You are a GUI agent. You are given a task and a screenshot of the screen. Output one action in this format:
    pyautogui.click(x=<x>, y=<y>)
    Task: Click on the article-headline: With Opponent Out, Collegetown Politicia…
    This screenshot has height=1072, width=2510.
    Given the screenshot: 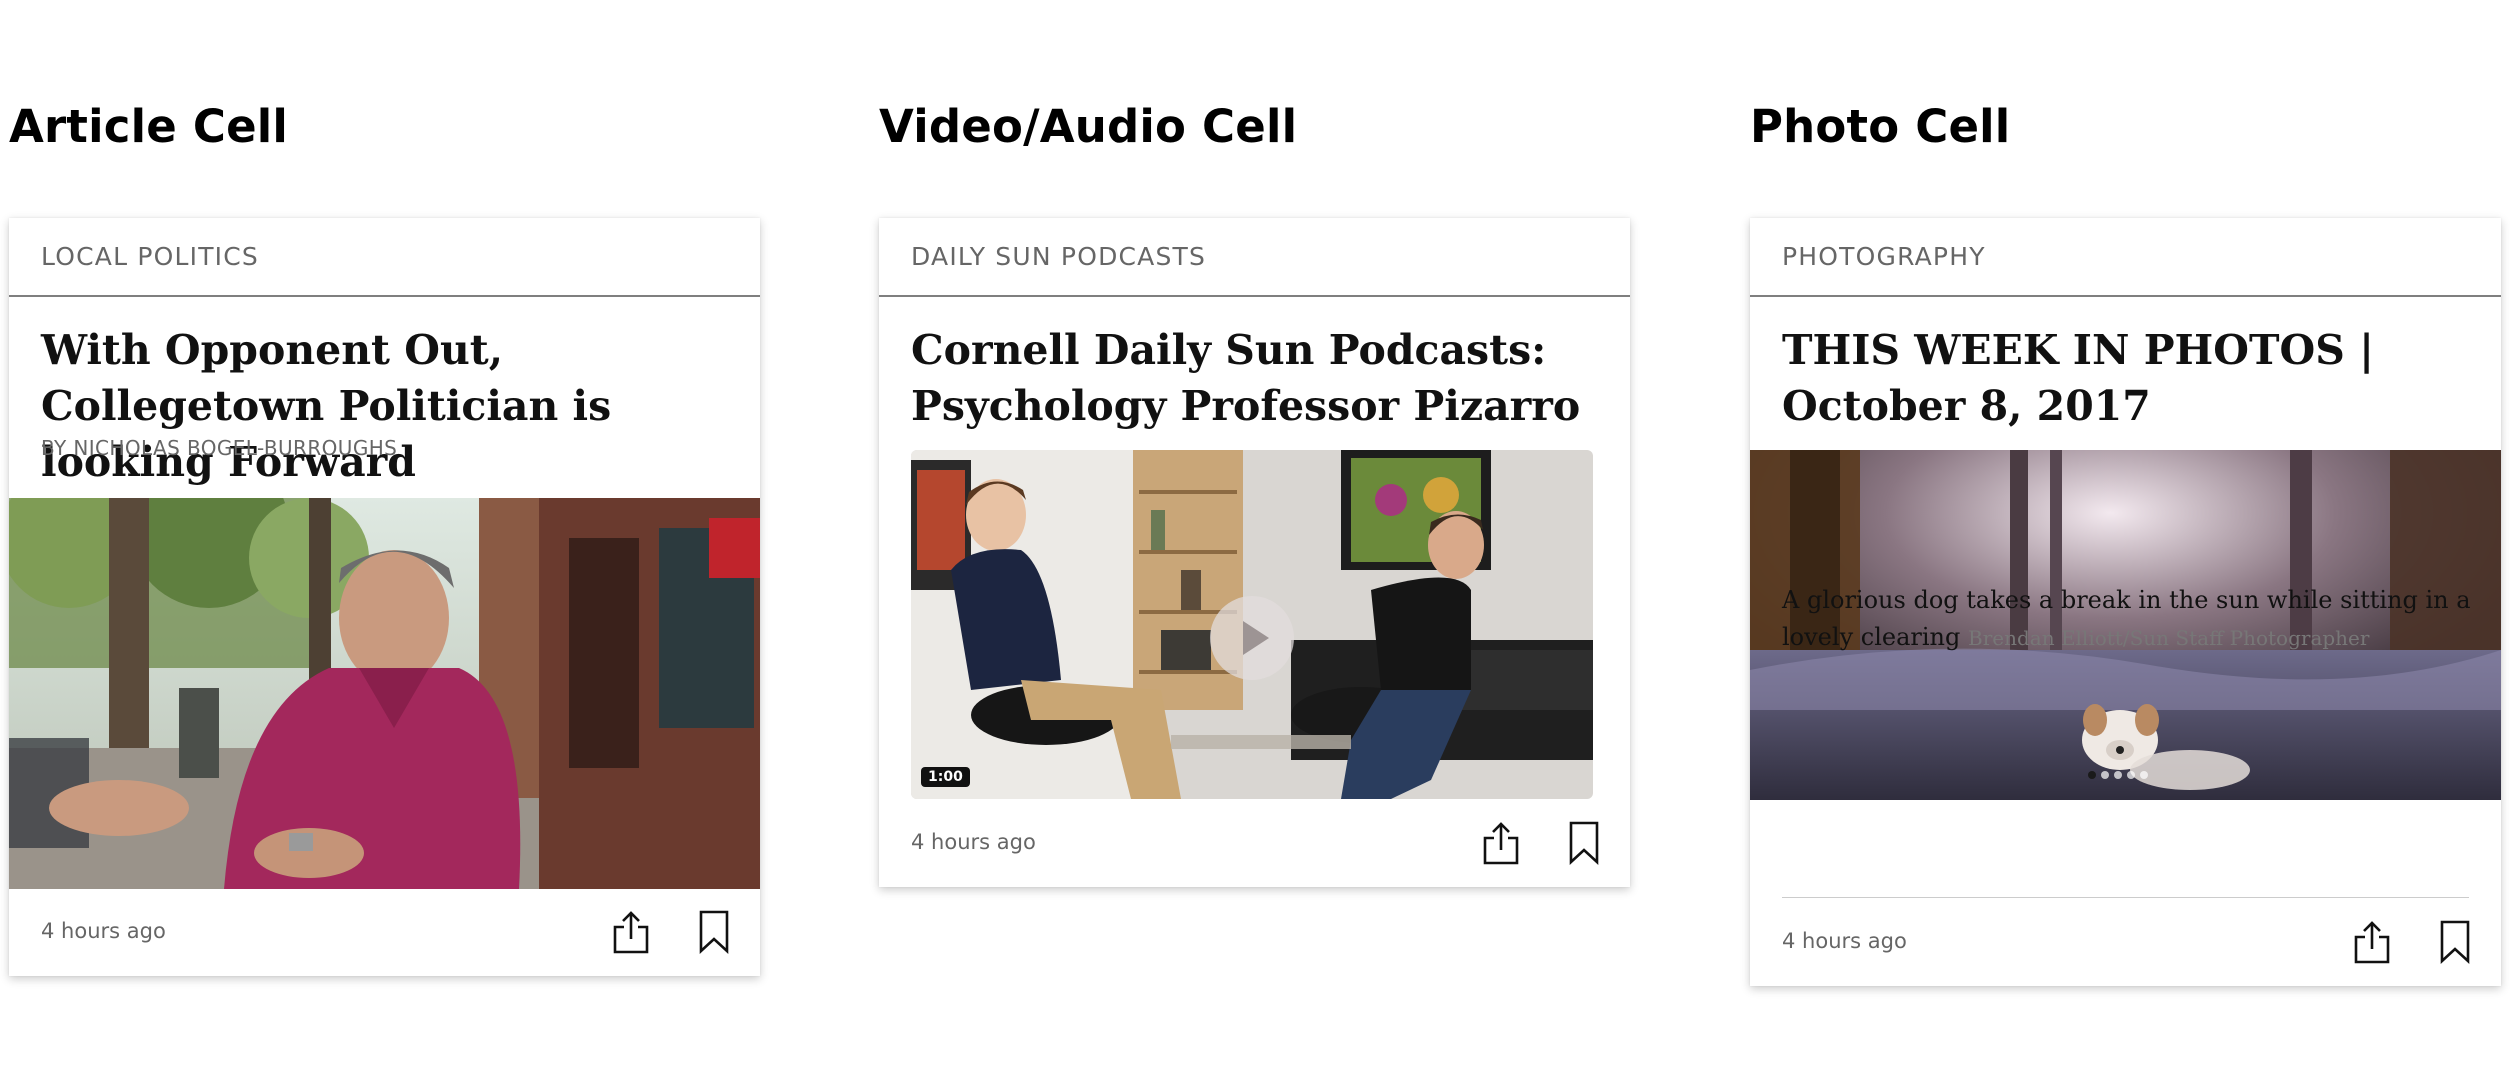 What is the action you would take?
    pyautogui.click(x=391, y=406)
    